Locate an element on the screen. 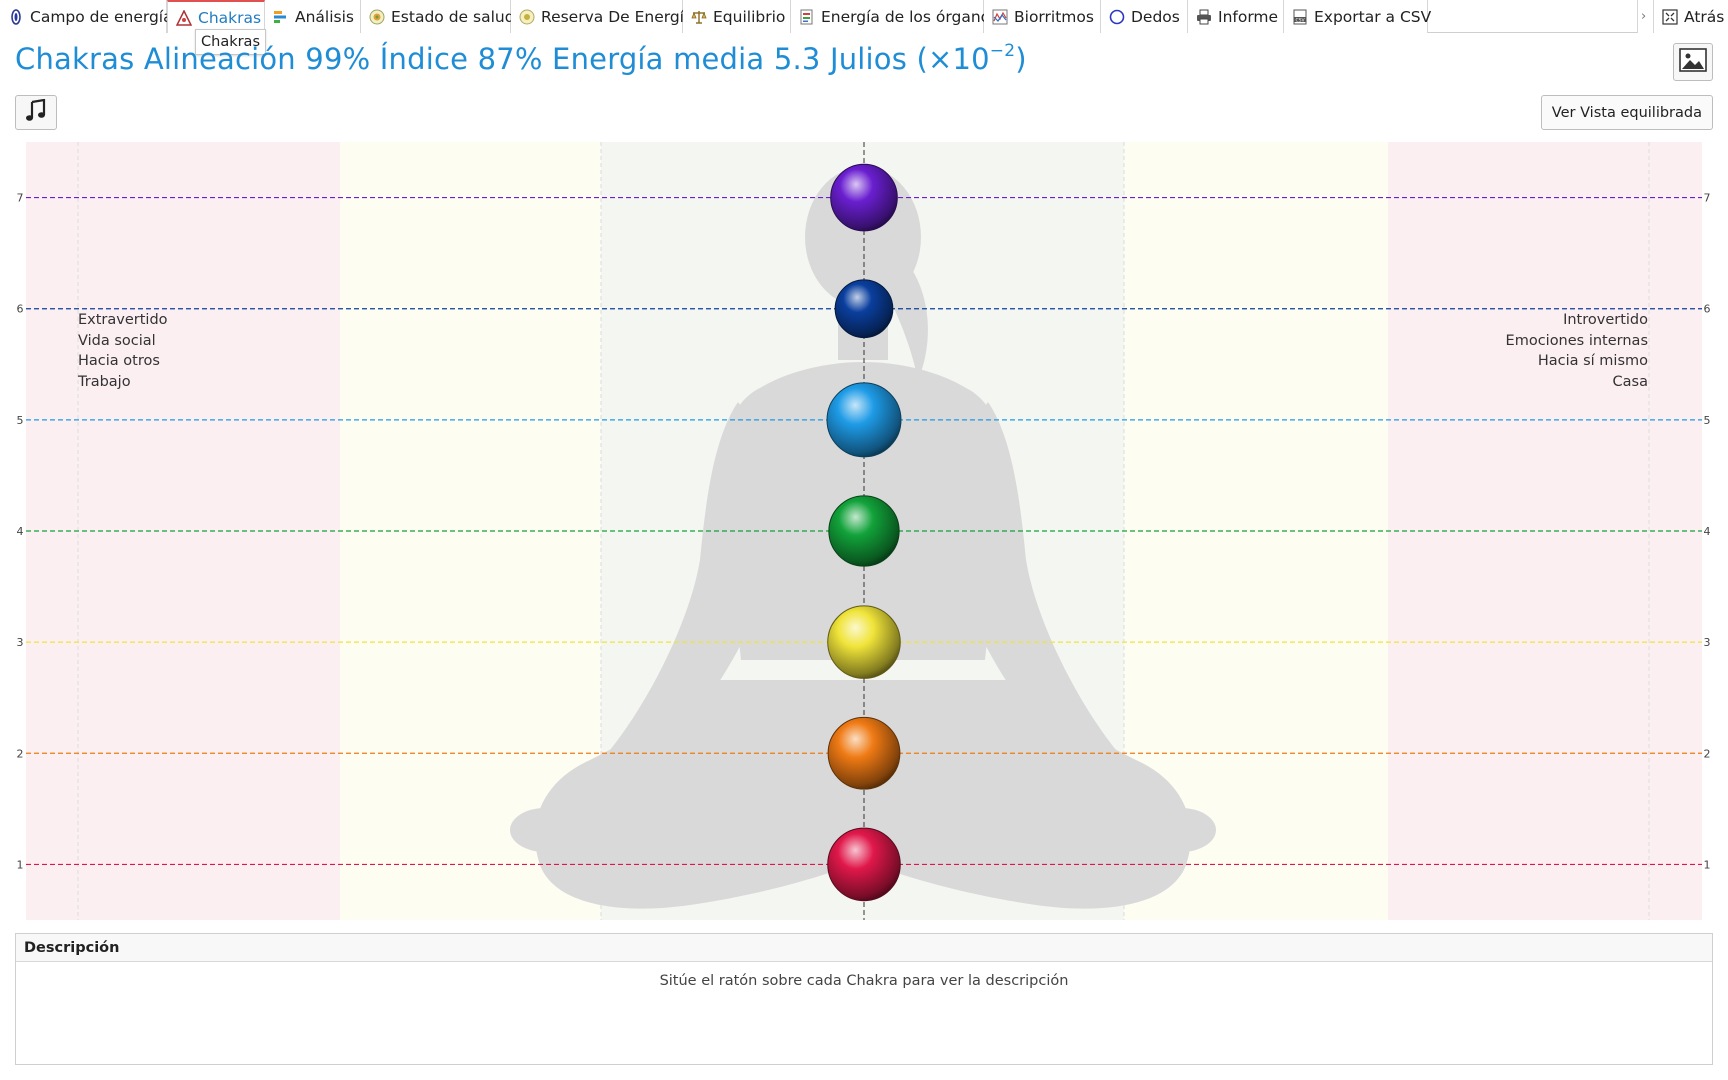  music-note-icon is located at coordinates (36, 112).